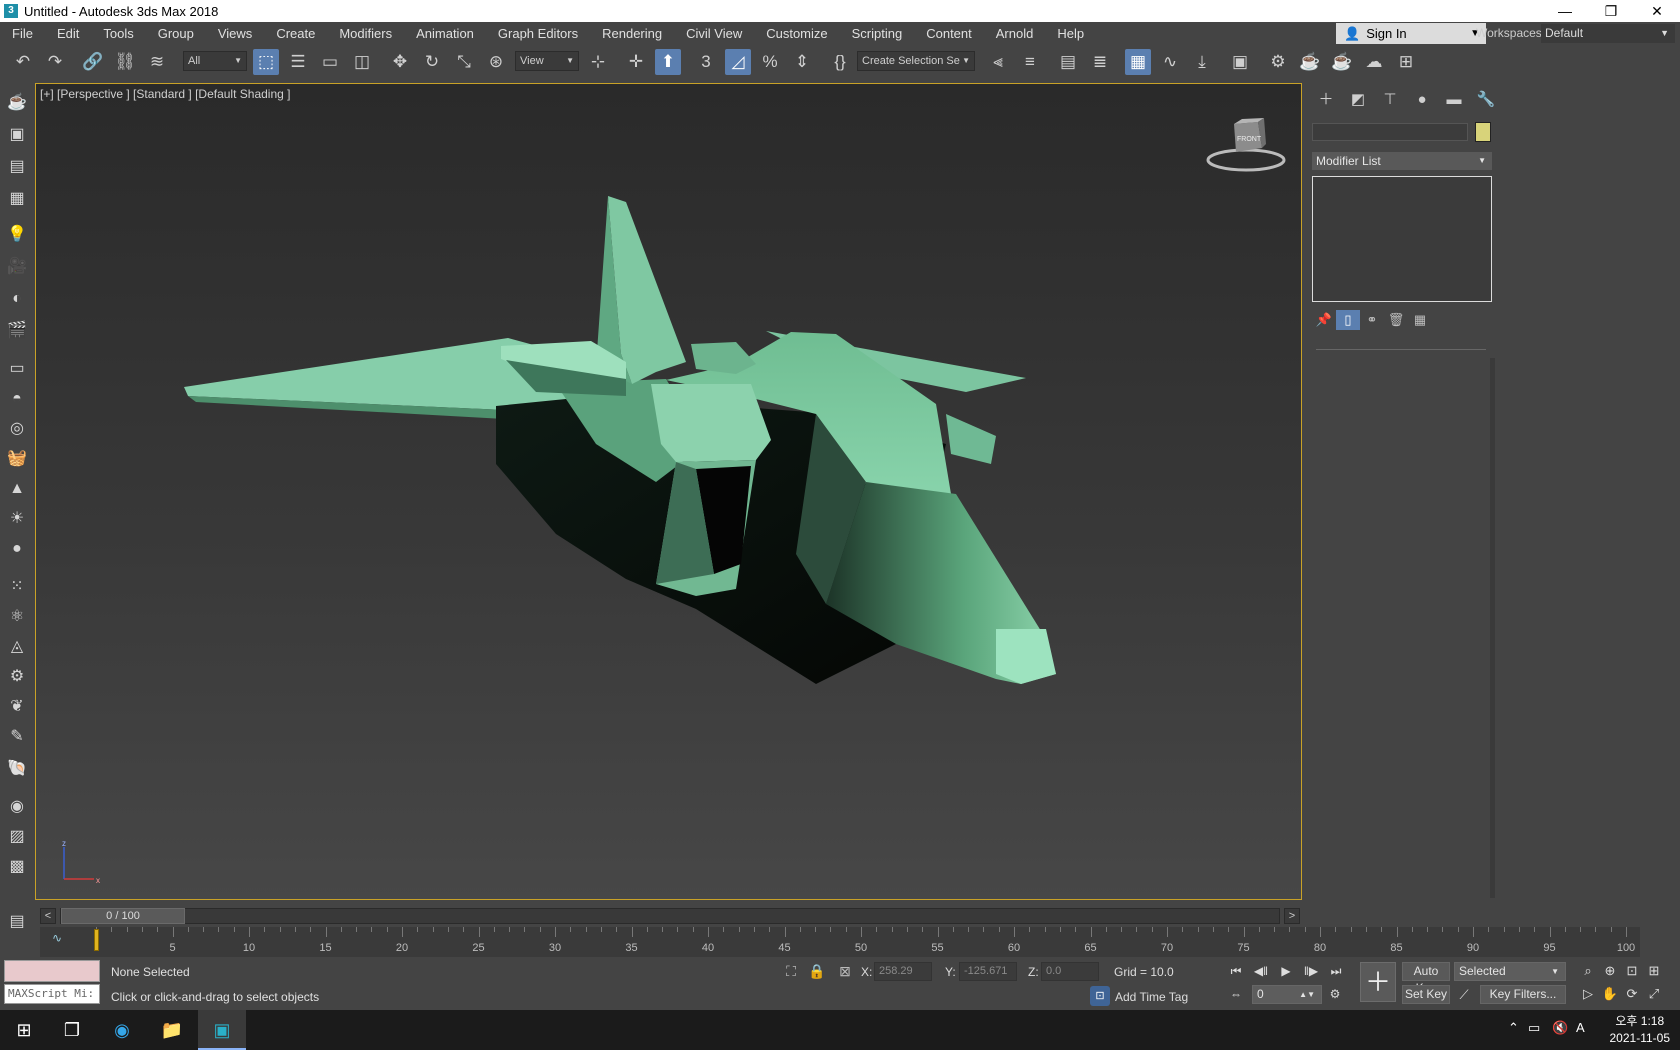  Describe the element at coordinates (298, 62) in the screenshot. I see `select-by-name-icon: ☰` at that location.